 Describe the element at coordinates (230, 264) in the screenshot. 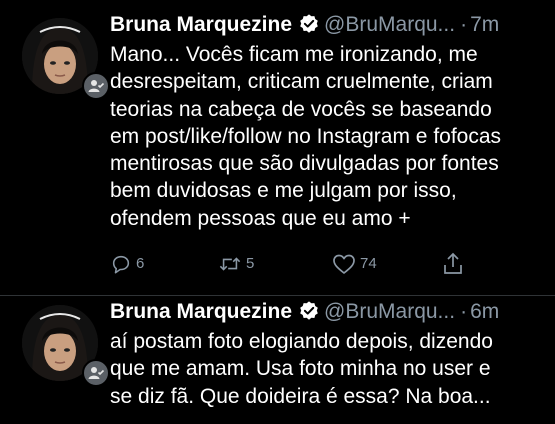

I see `retweet-icon` at that location.